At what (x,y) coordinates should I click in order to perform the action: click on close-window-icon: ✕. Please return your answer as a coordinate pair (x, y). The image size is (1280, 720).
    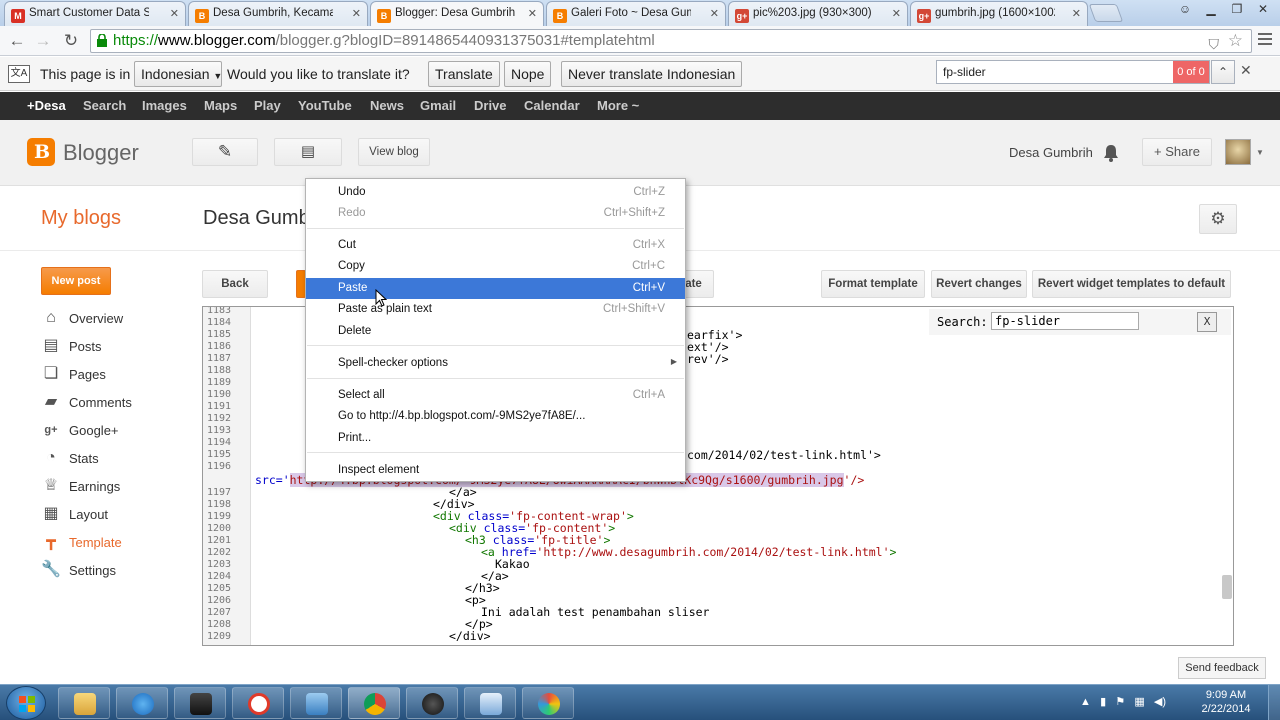
    Looking at the image, I should click on (1263, 9).